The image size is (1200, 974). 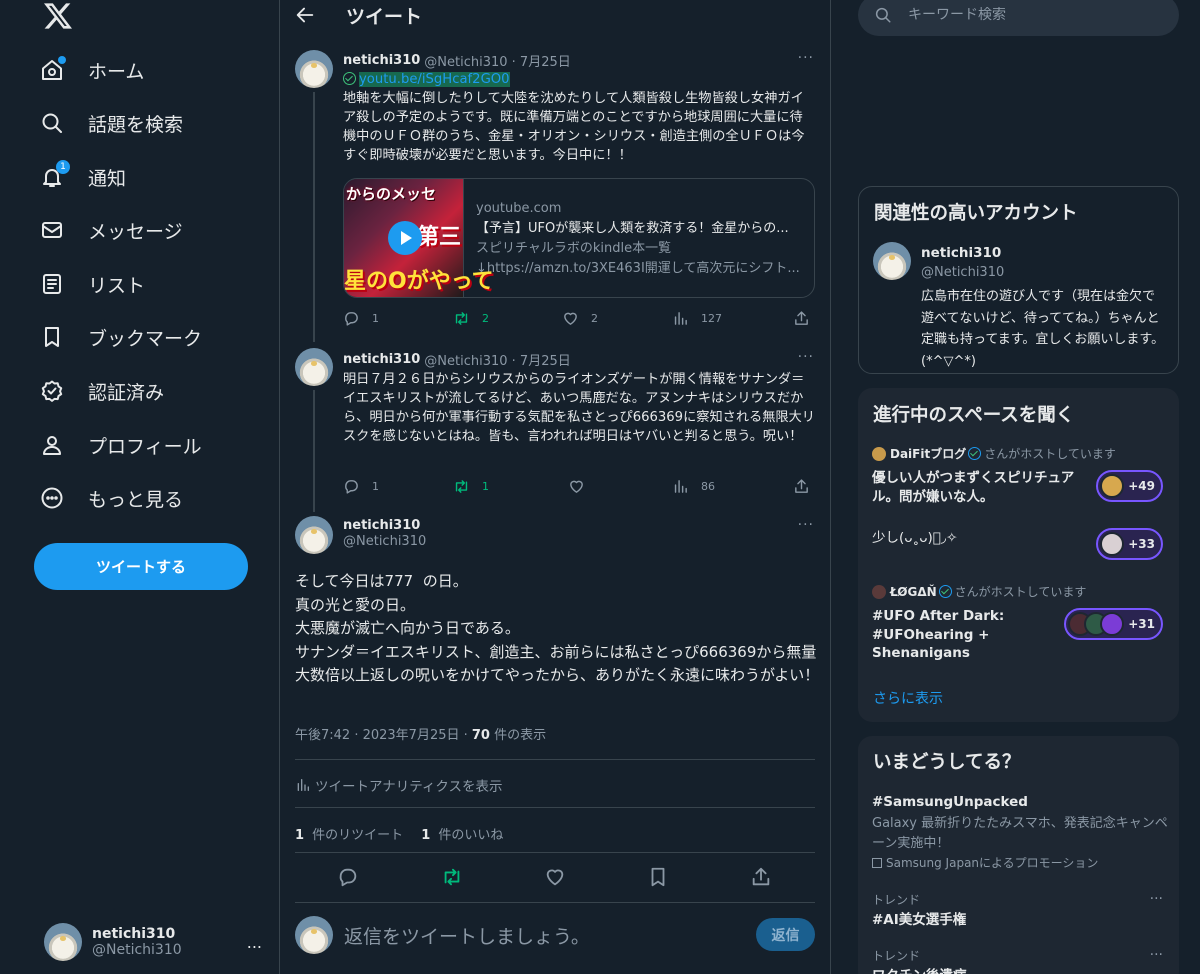 What do you see at coordinates (92, 284) in the screenshot?
I see `nav-lists: リスト` at bounding box center [92, 284].